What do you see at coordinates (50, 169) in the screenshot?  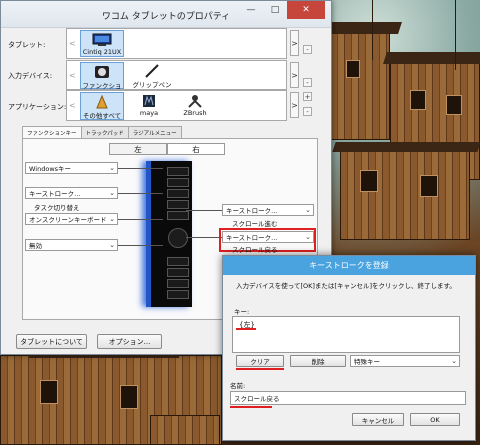 I see `select-value: Windowsキー` at bounding box center [50, 169].